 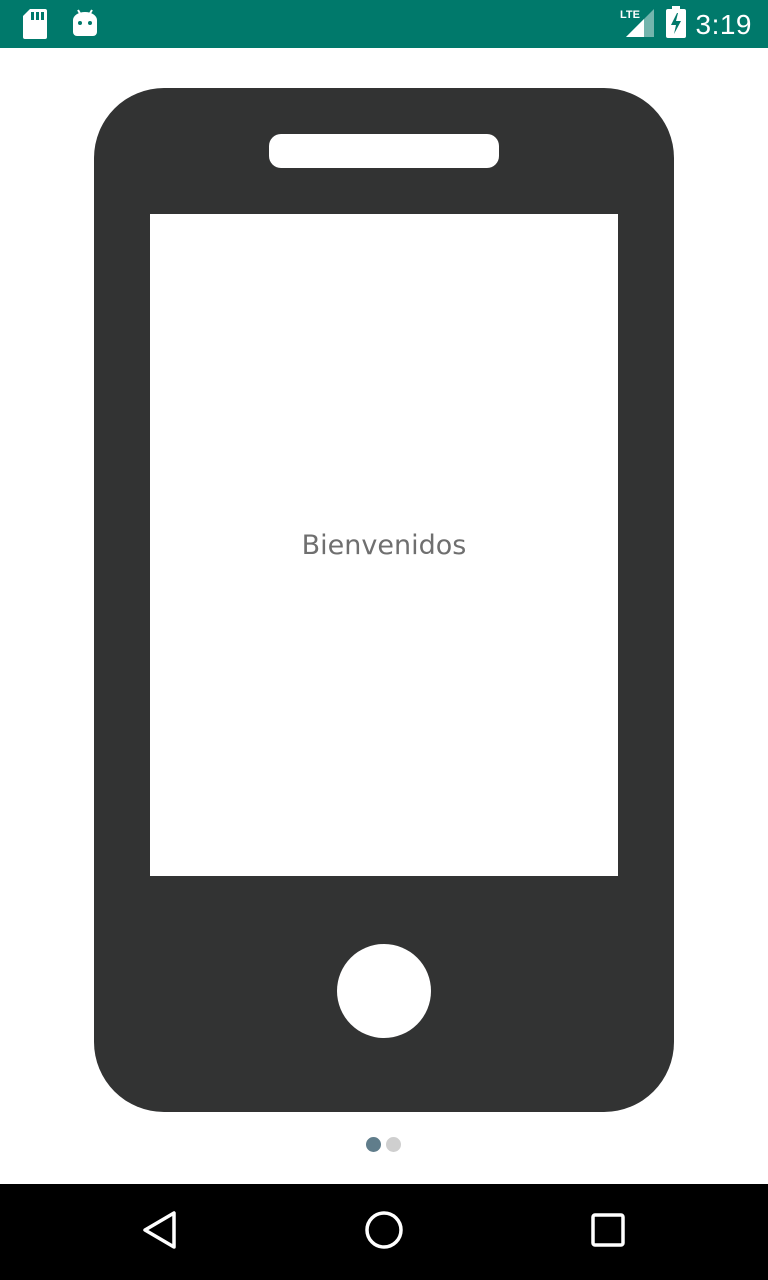 What do you see at coordinates (723, 24) in the screenshot?
I see `status-time: 3:19` at bounding box center [723, 24].